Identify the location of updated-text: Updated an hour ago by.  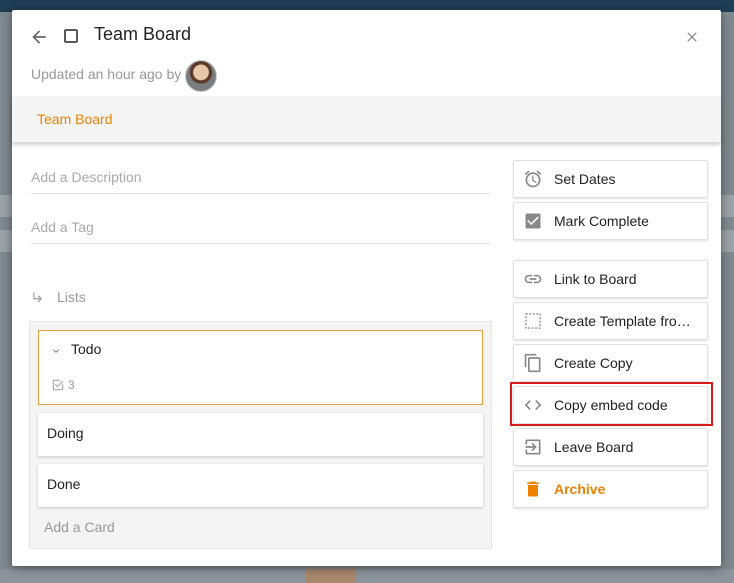
(106, 74).